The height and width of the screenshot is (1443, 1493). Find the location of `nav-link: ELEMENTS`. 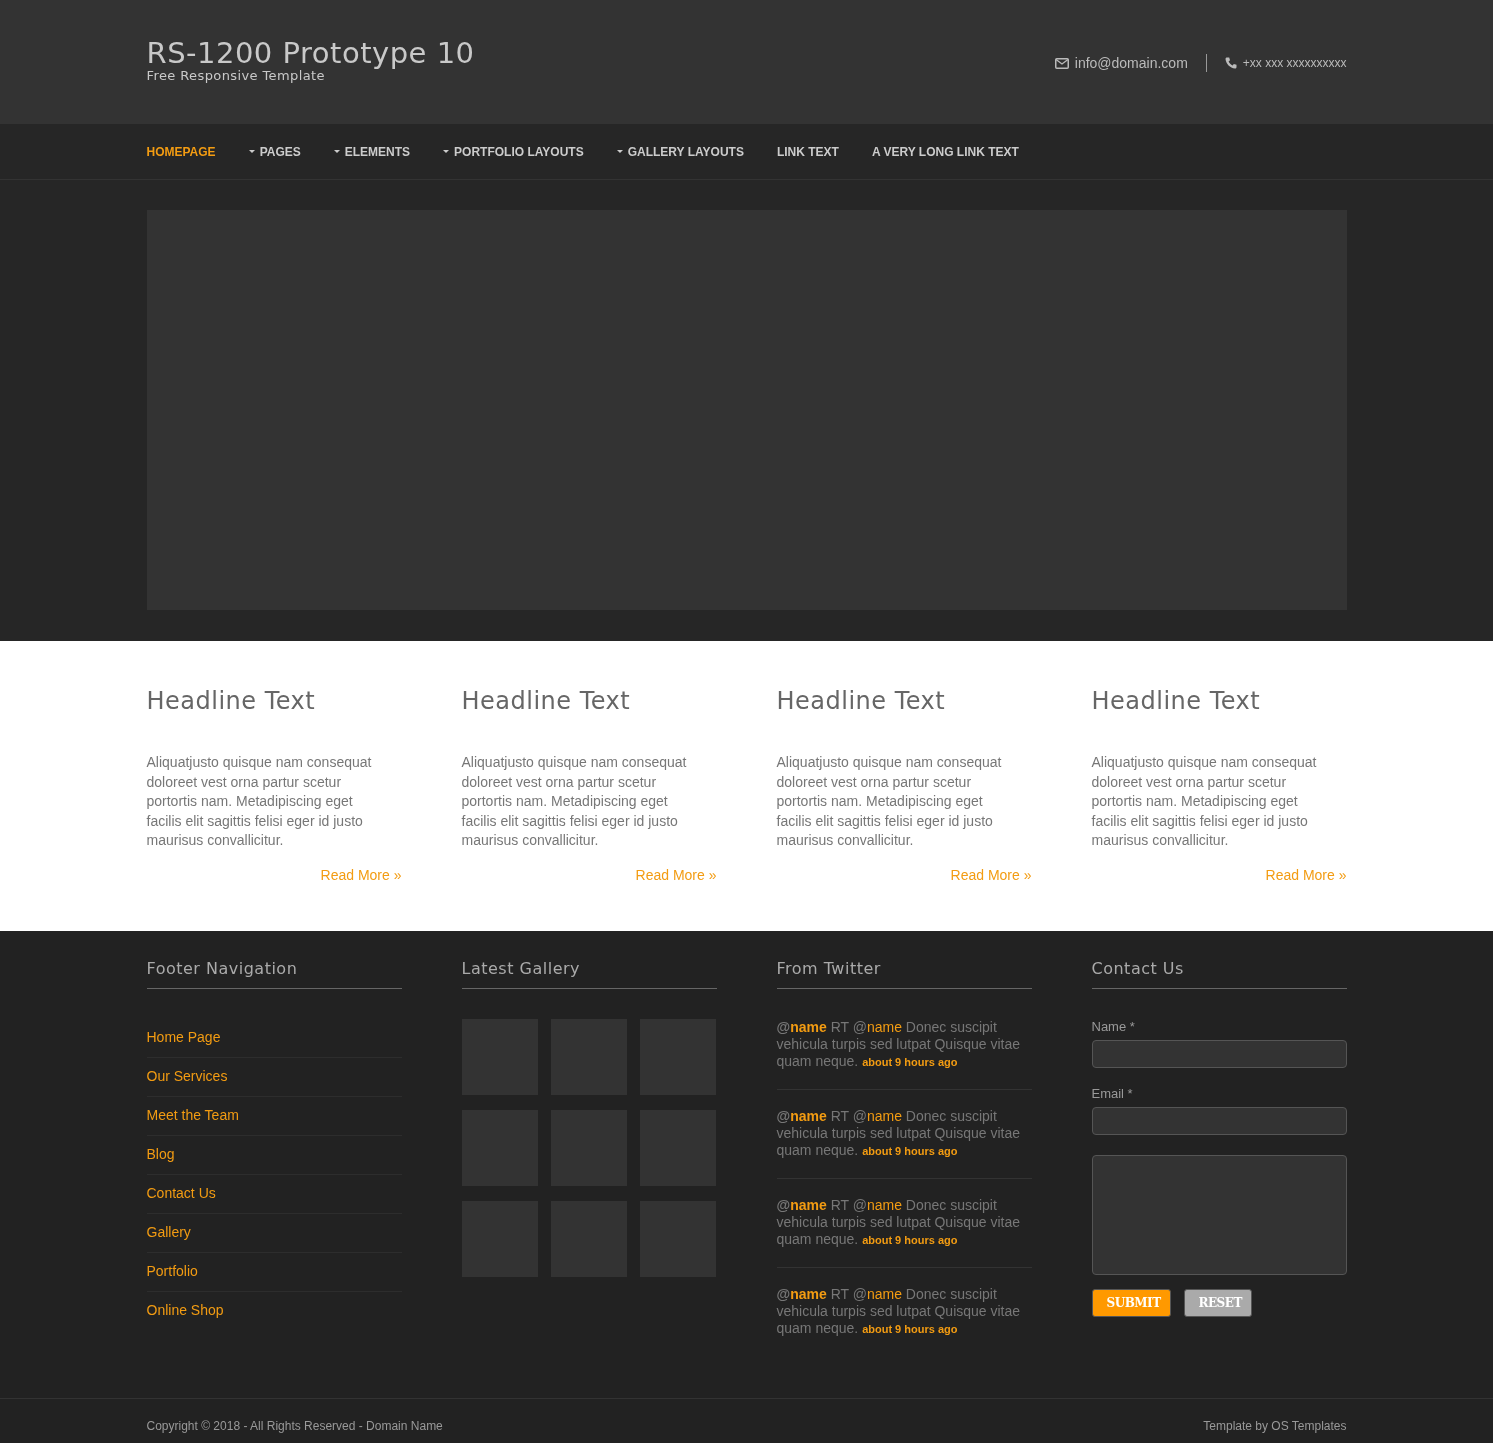

nav-link: ELEMENTS is located at coordinates (372, 151).